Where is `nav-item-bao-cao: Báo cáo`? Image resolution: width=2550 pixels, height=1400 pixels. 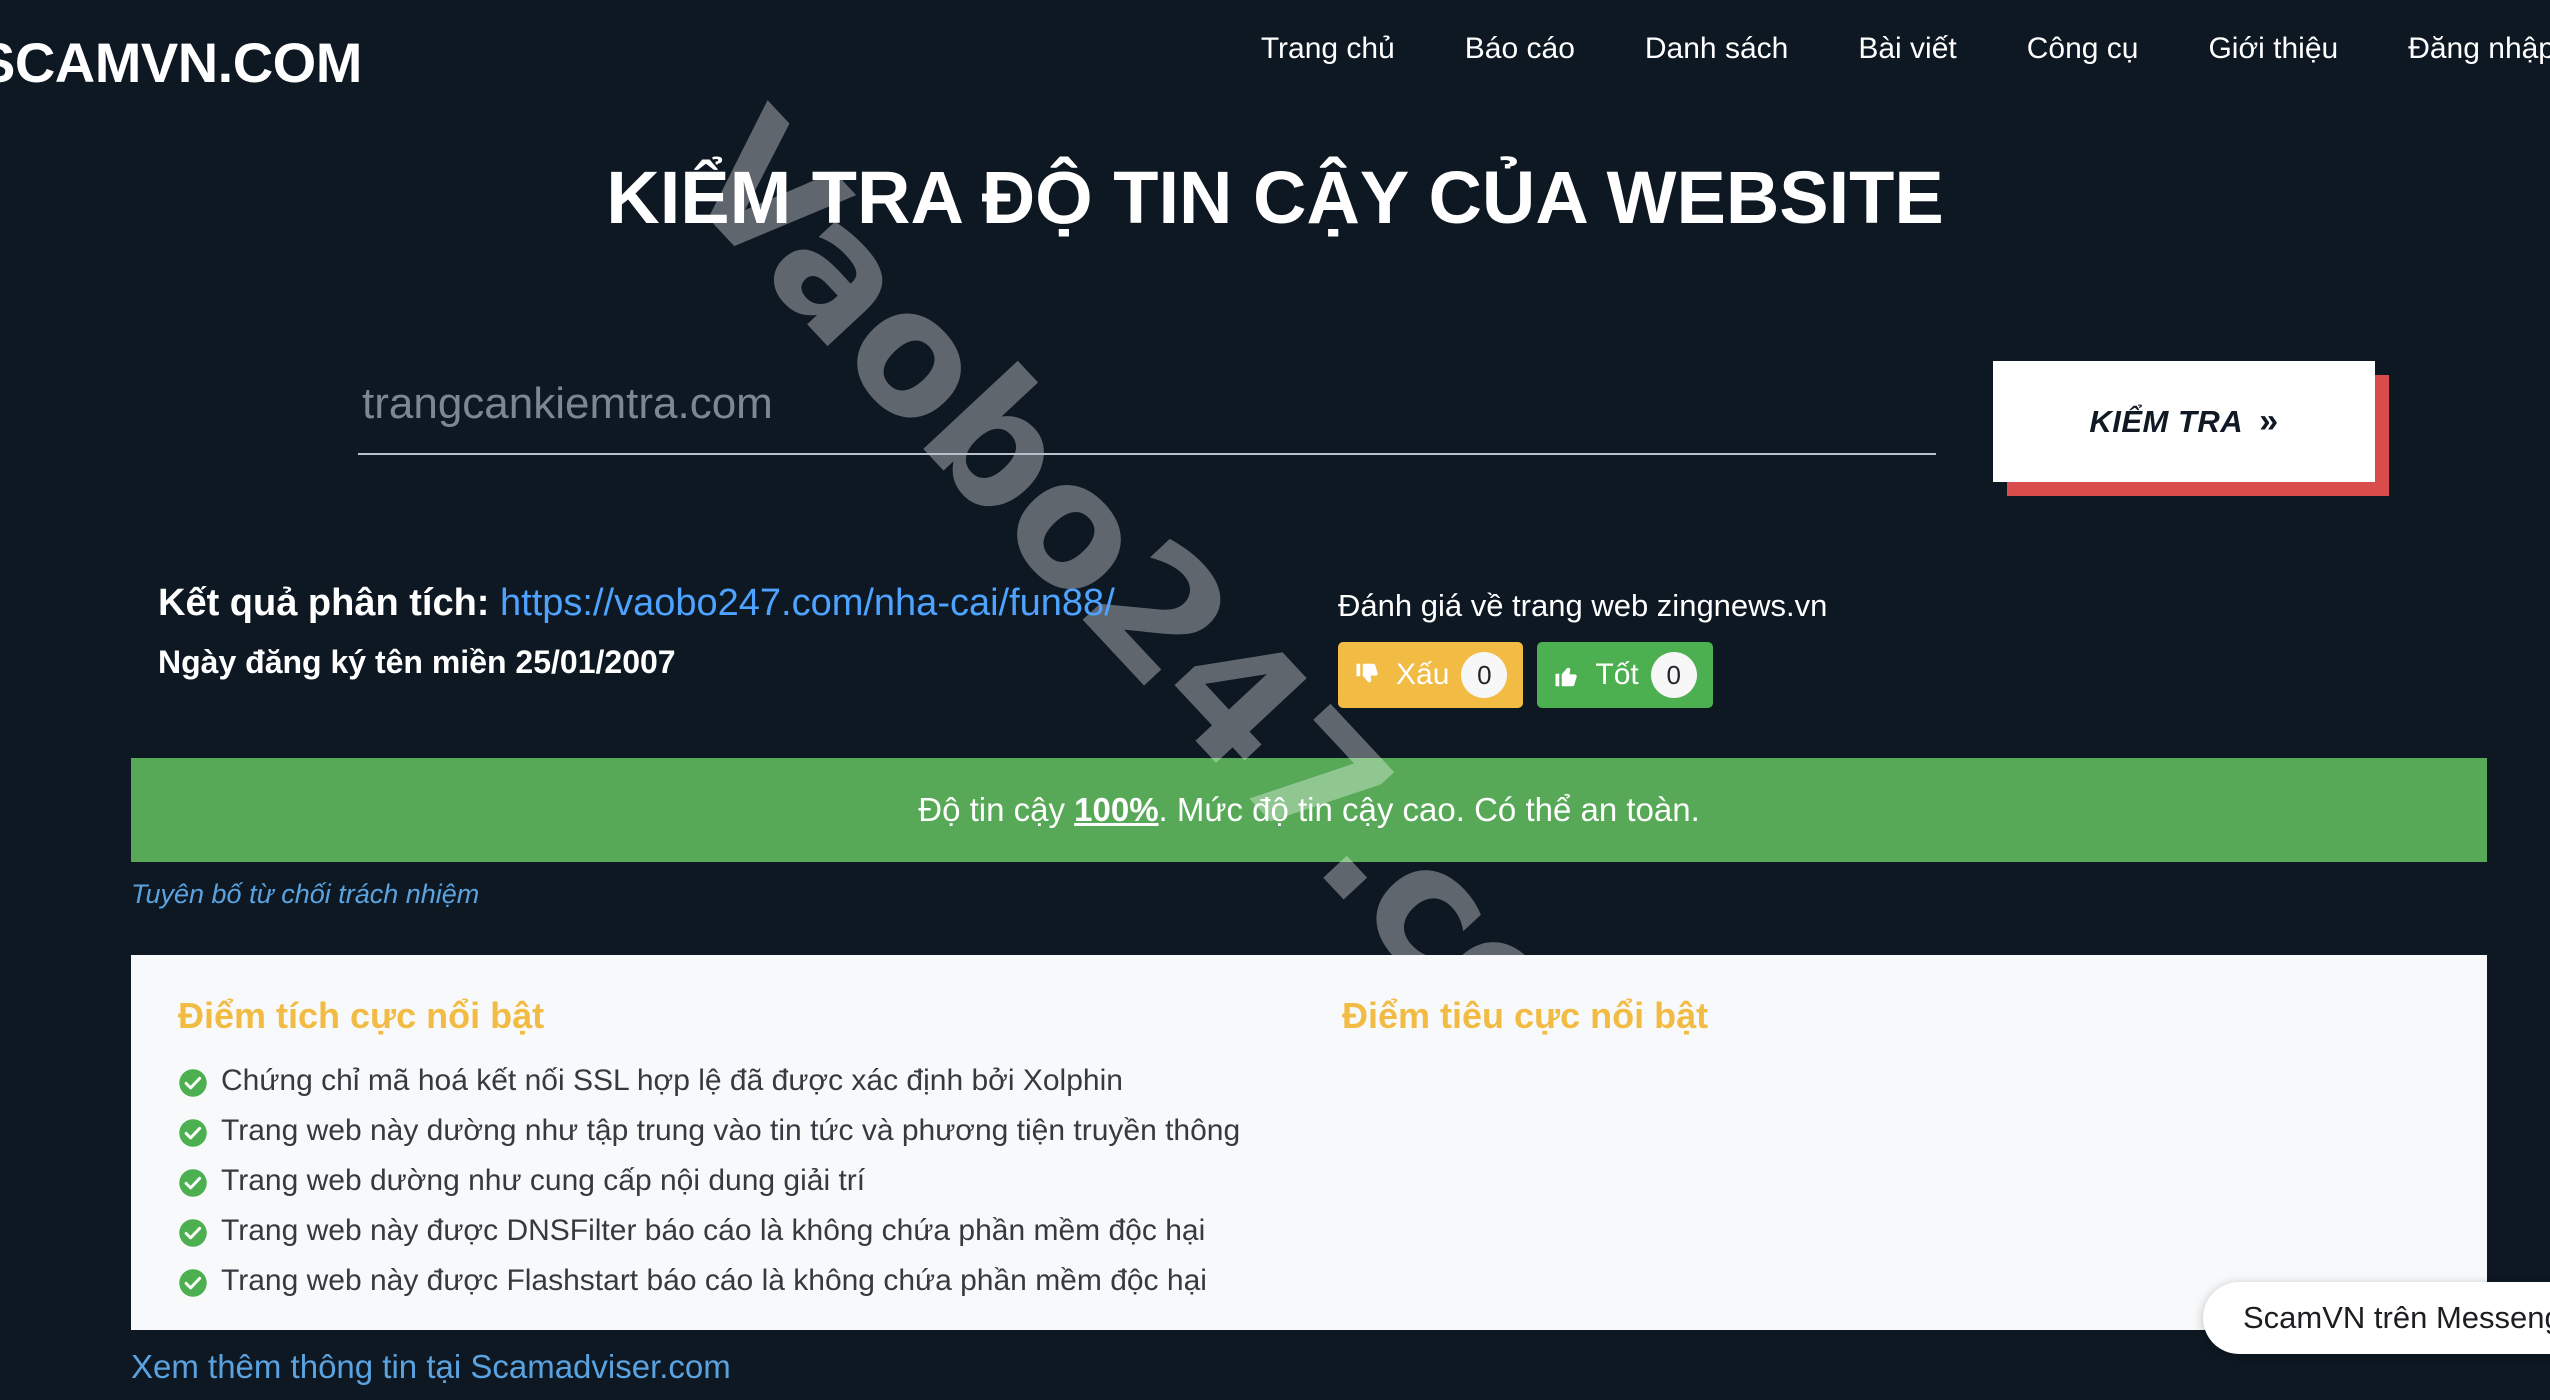
nav-item-bao-cao: Báo cáo is located at coordinates (1520, 49).